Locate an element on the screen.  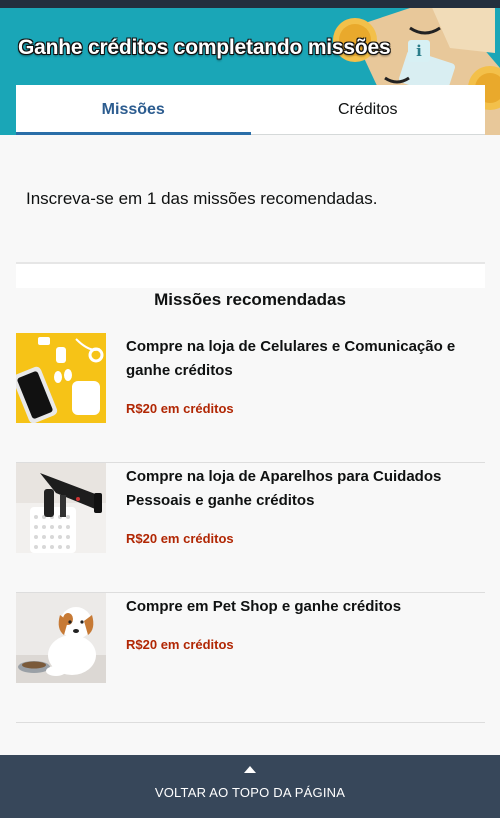
section-title: Missões recomendadas is located at coordinates (250, 299).